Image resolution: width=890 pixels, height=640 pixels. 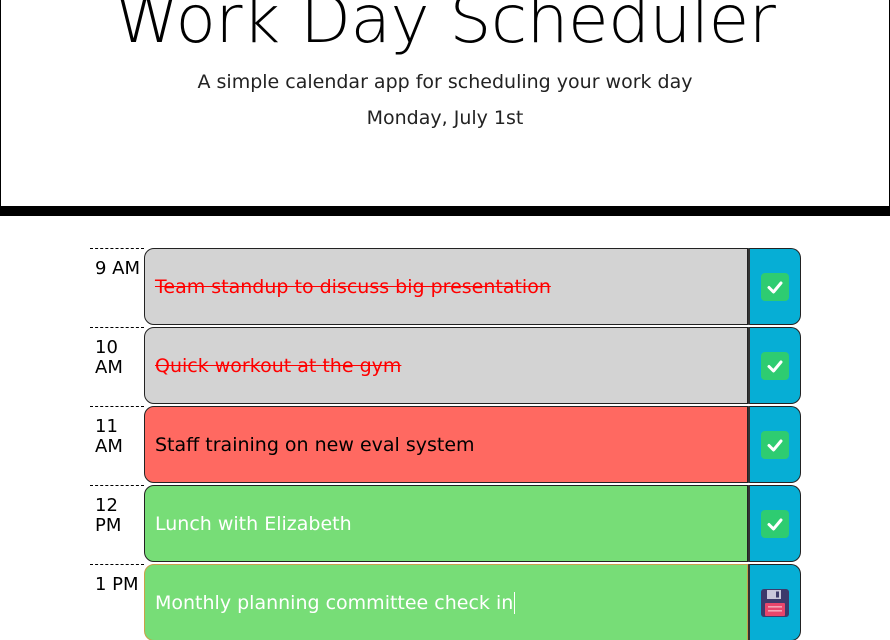 I want to click on floppy-disk-icon, so click(x=775, y=602).